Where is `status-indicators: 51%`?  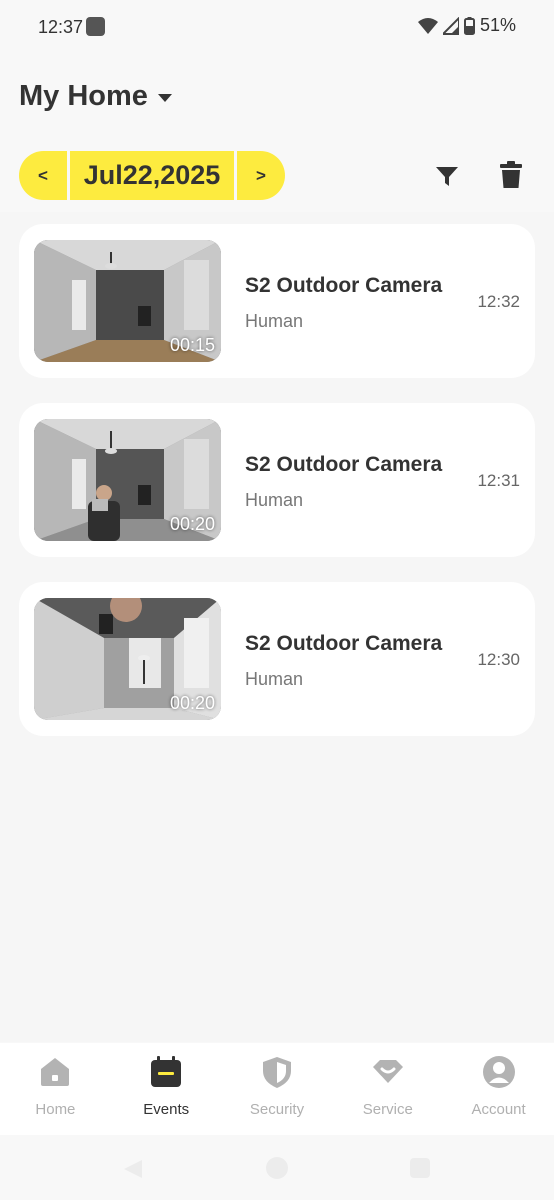
status-indicators: 51% is located at coordinates (466, 25).